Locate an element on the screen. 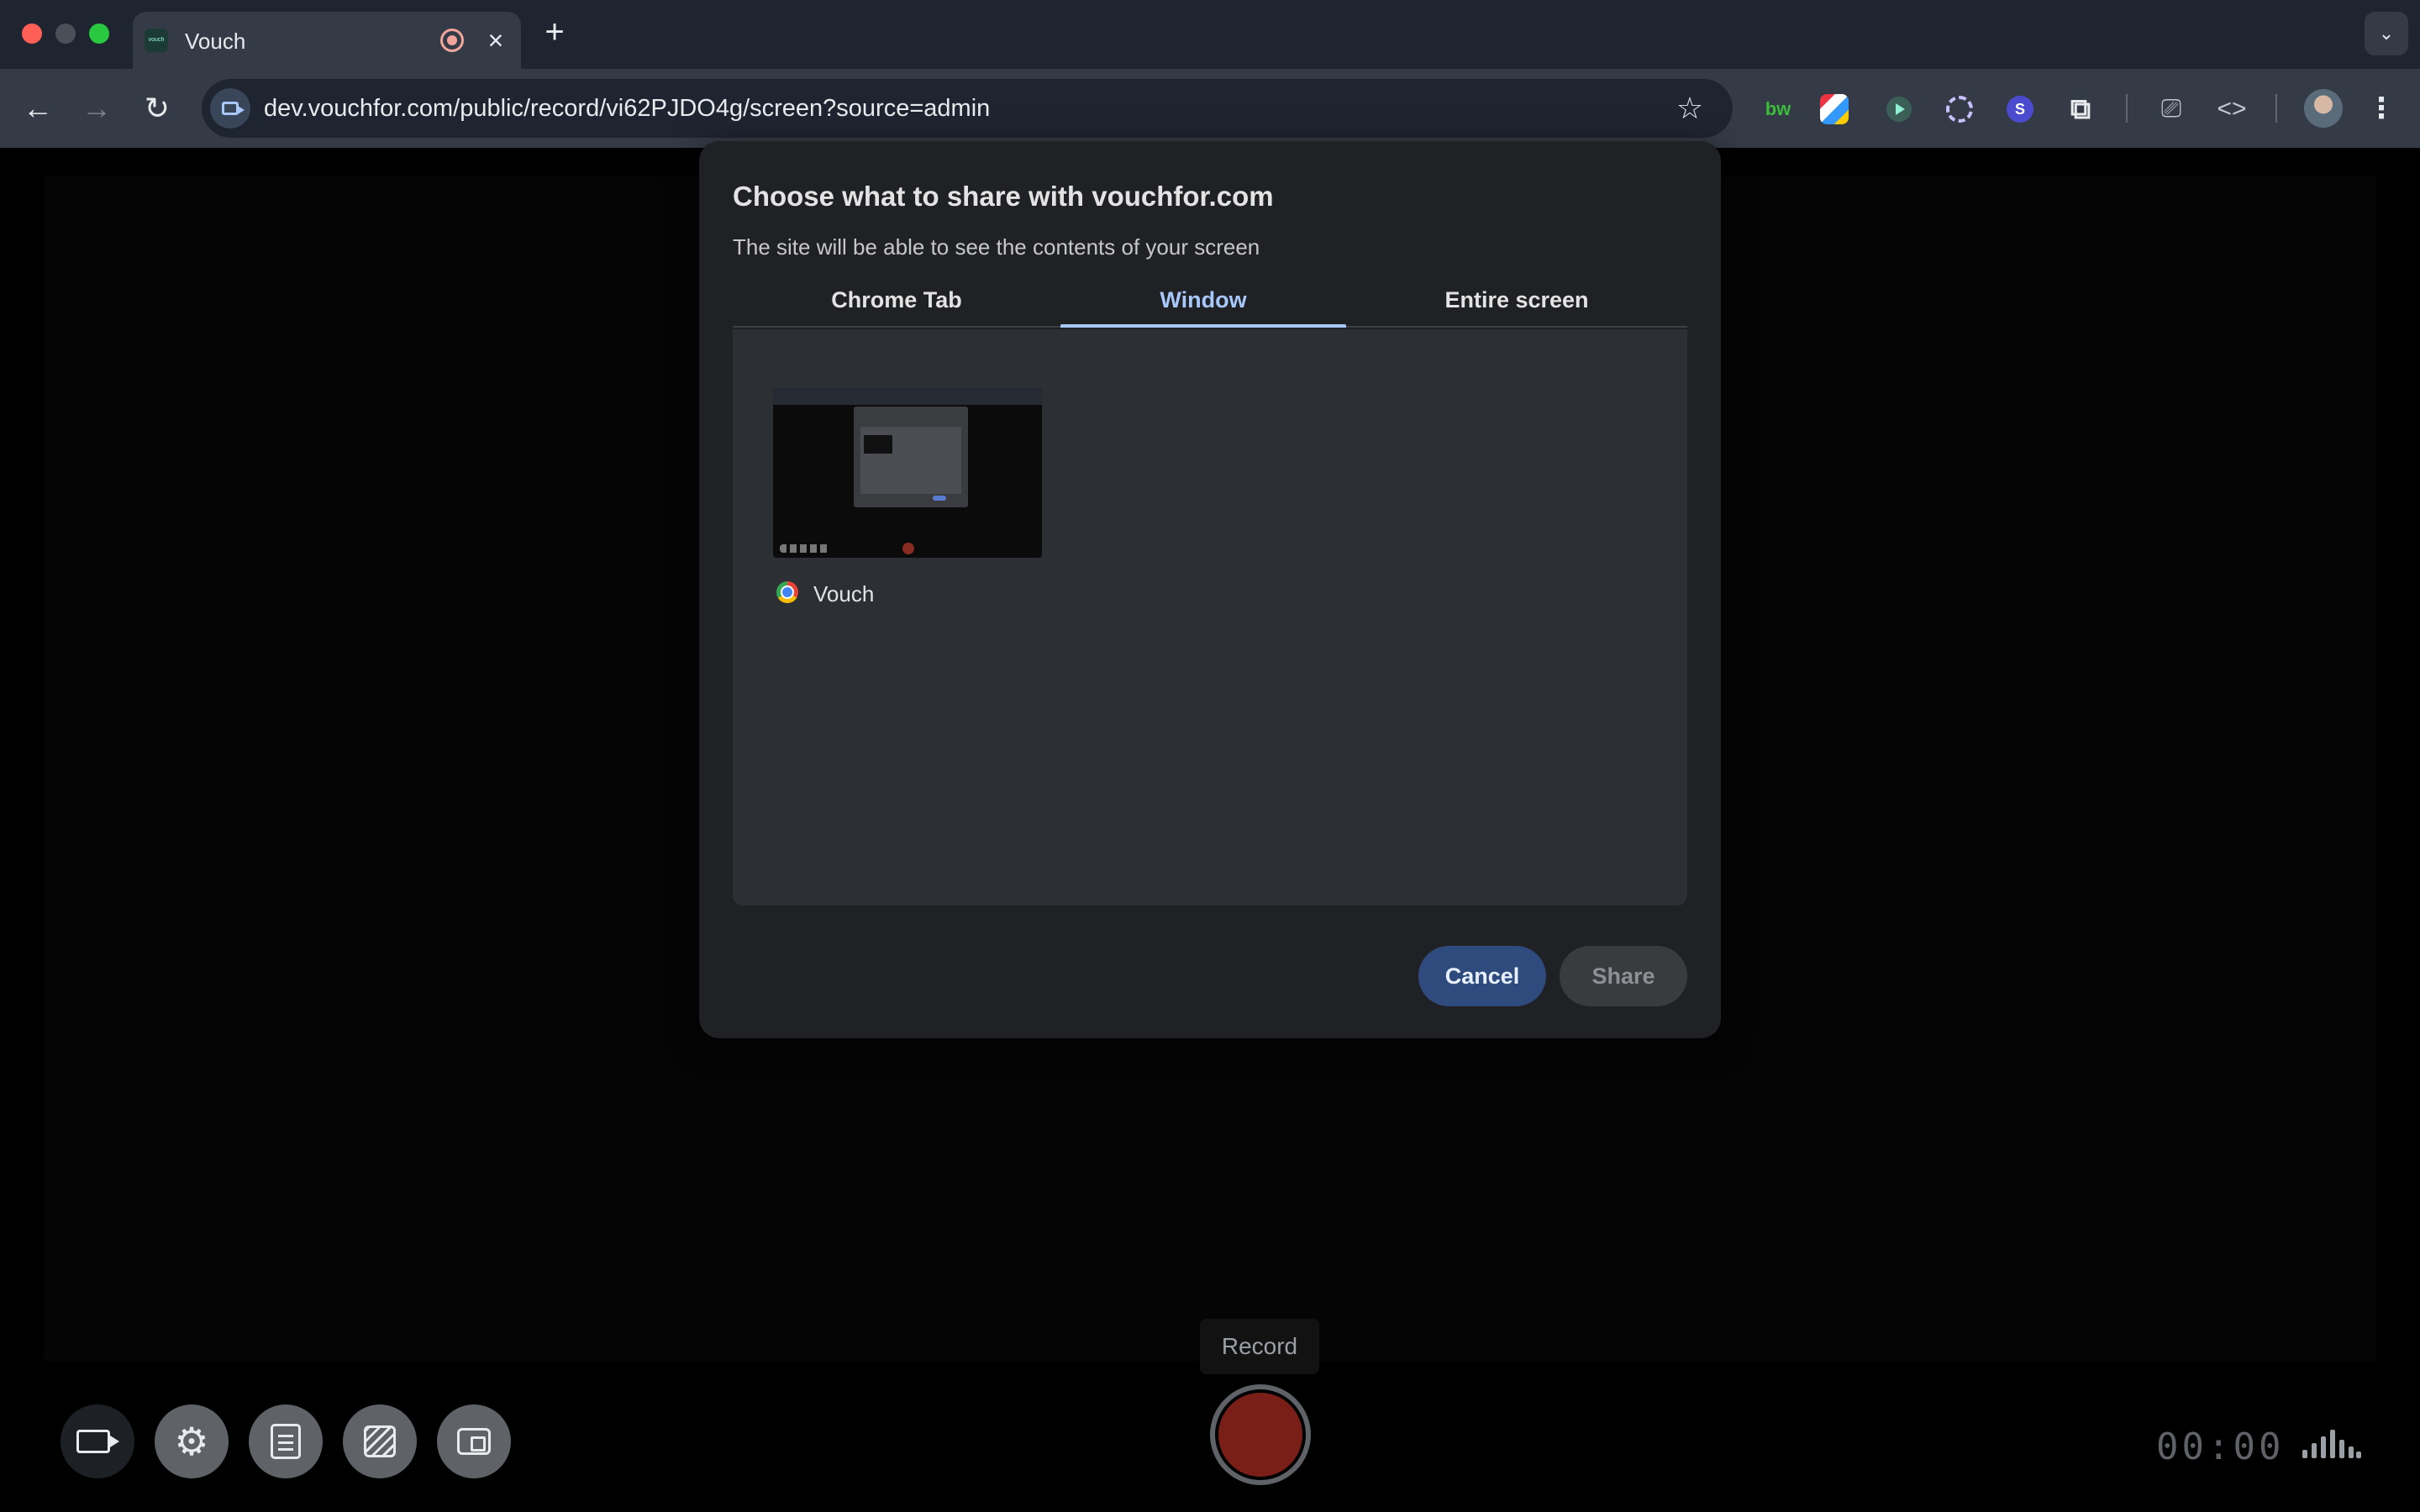 The image size is (2420, 1512). window-zoom-button is located at coordinates (99, 34).